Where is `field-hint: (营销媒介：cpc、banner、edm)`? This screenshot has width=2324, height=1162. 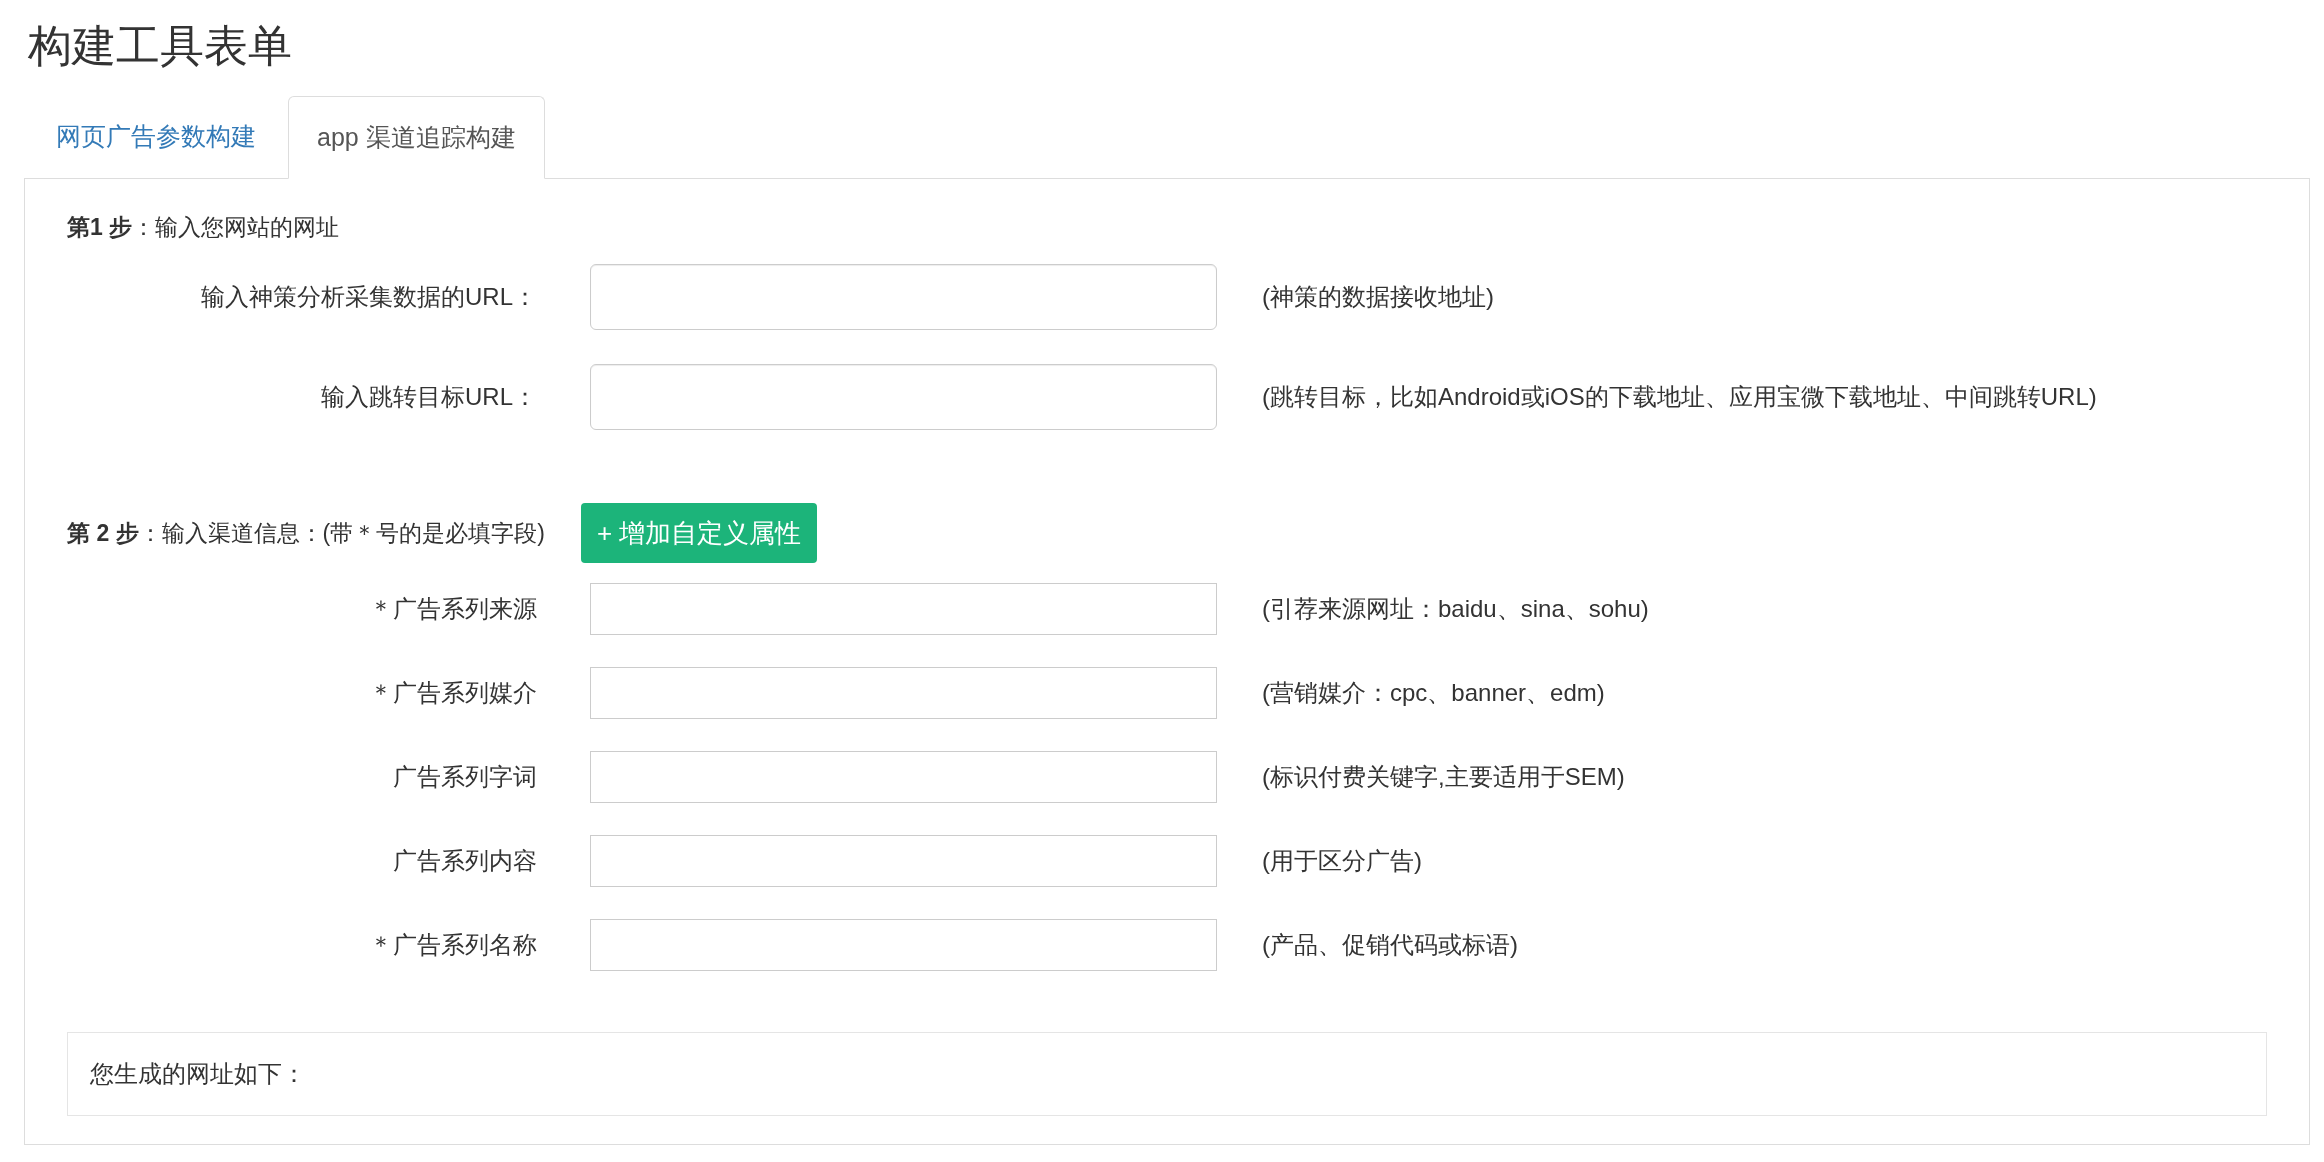
field-hint: (营销媒介：cpc、banner、edm) is located at coordinates (1433, 693).